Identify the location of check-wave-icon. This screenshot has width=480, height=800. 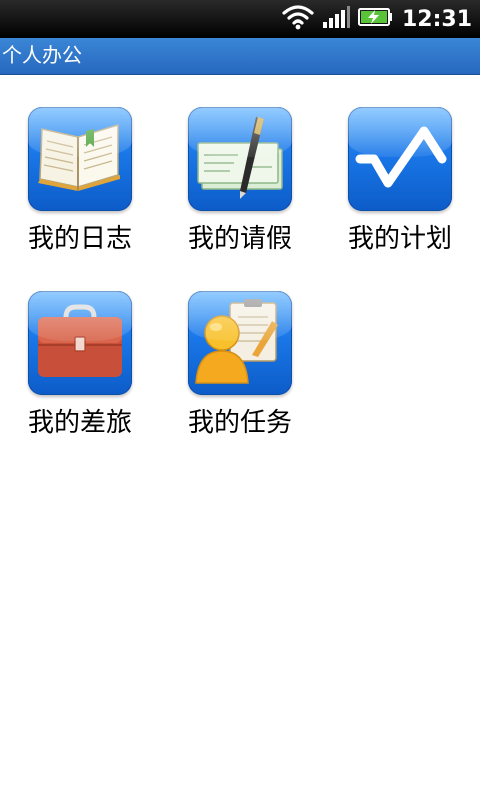
(400, 159).